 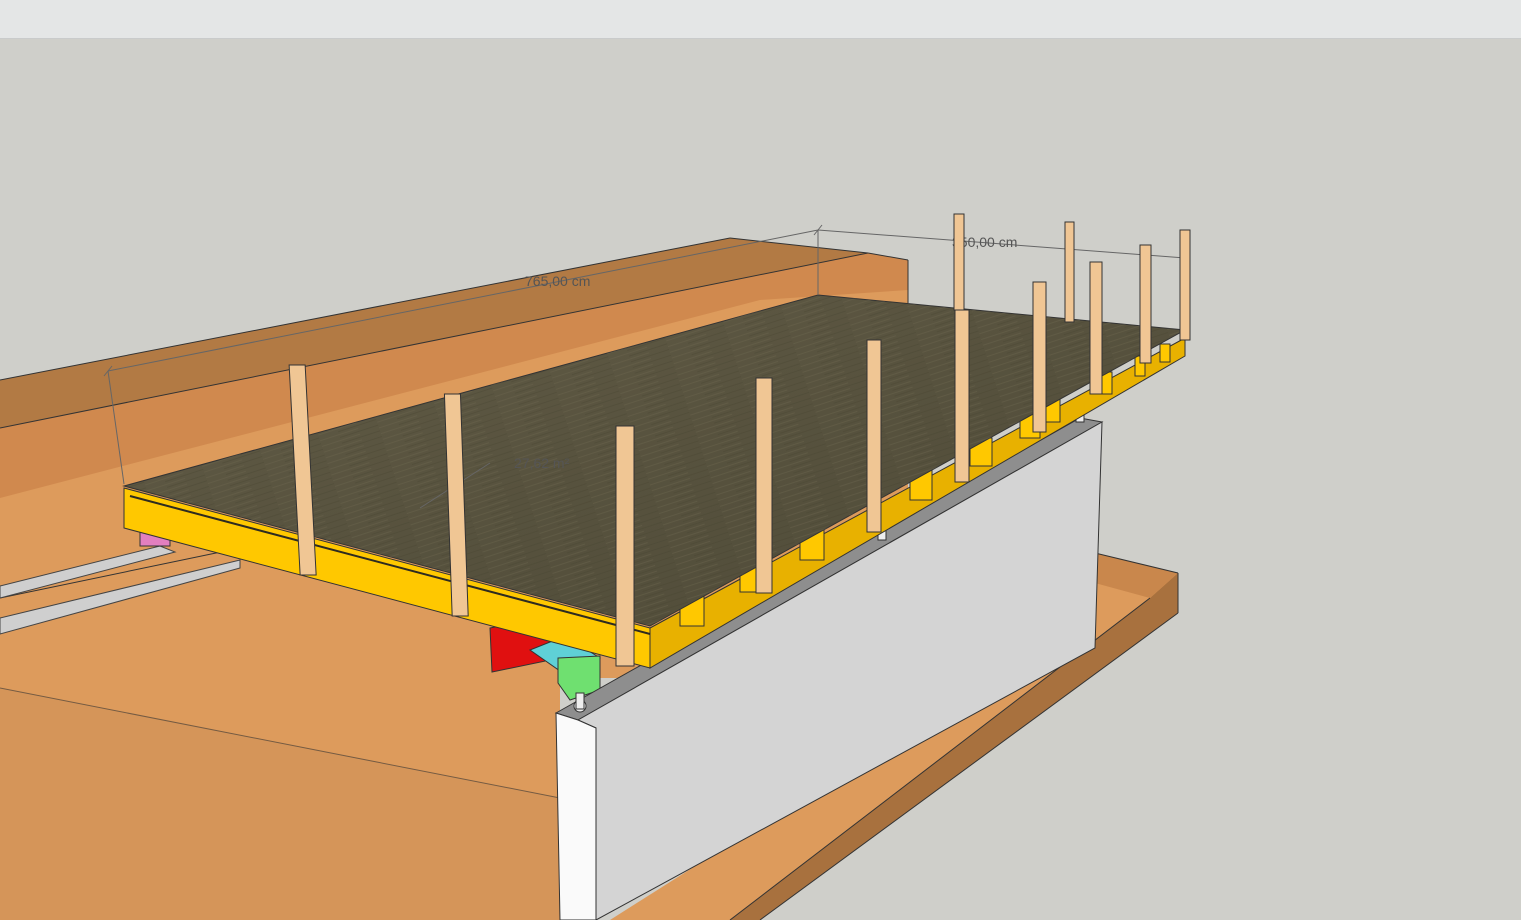 I want to click on area-label: 27,62 m², so click(x=542, y=463).